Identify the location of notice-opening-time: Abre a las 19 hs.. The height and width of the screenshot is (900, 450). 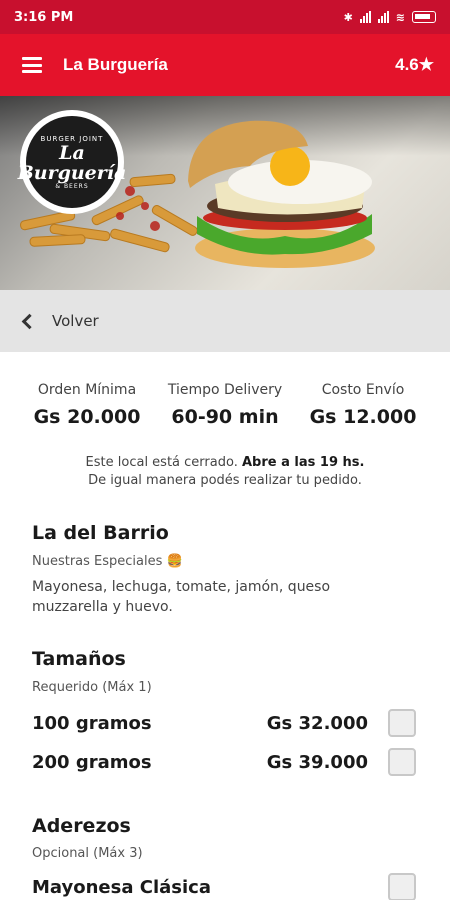
(303, 462).